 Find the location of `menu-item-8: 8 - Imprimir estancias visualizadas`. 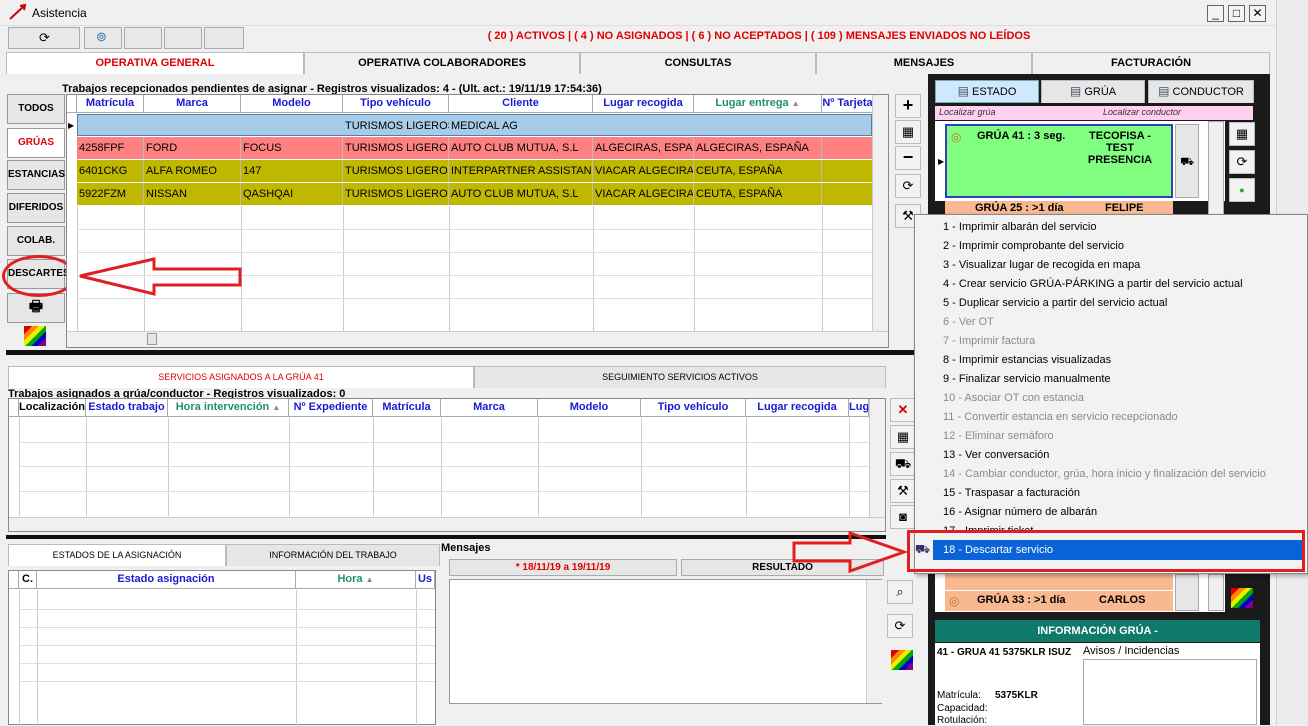

menu-item-8: 8 - Imprimir estancias visualizadas is located at coordinates (1027, 360).